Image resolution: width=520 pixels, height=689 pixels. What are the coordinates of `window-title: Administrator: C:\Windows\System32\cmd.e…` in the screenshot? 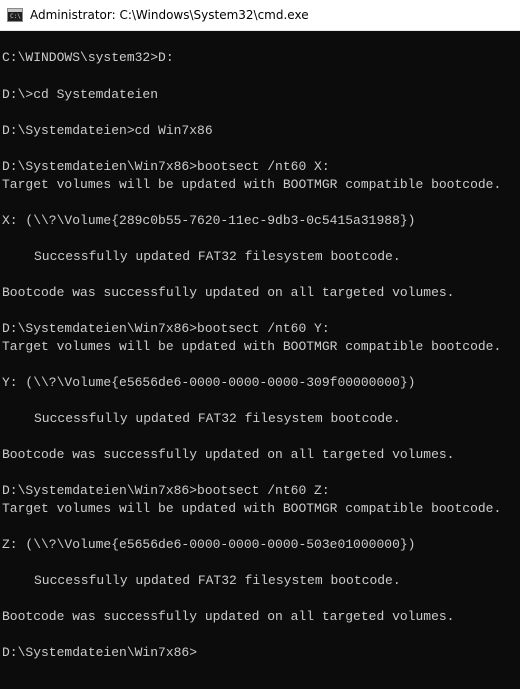 It's located at (169, 15).